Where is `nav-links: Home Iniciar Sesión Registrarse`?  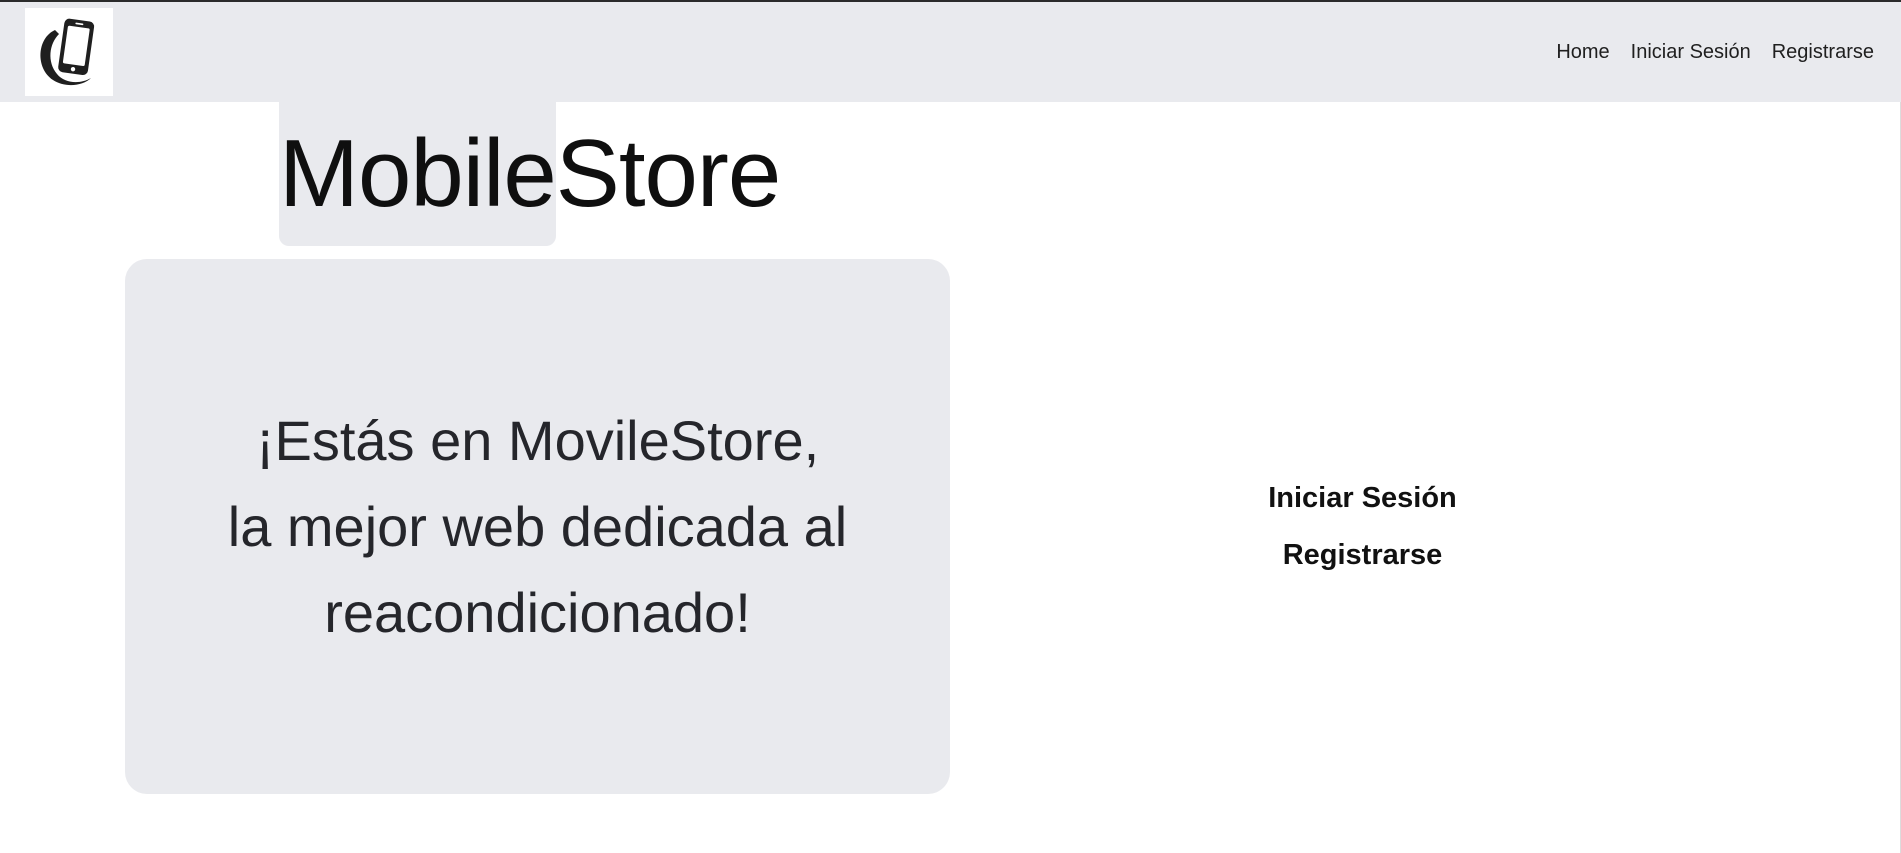 nav-links: Home Iniciar Sesión Registrarse is located at coordinates (1715, 52).